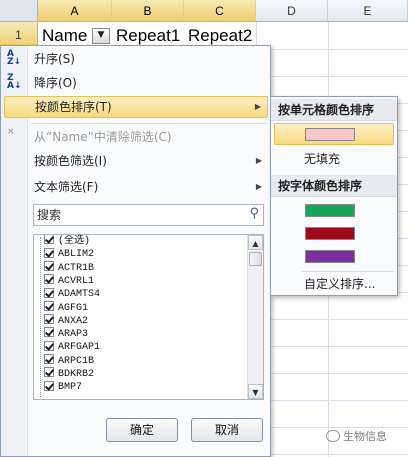 This screenshot has height=457, width=408. Describe the element at coordinates (79, 295) in the screenshot. I see `list-item-label: ADAMTS4` at that location.